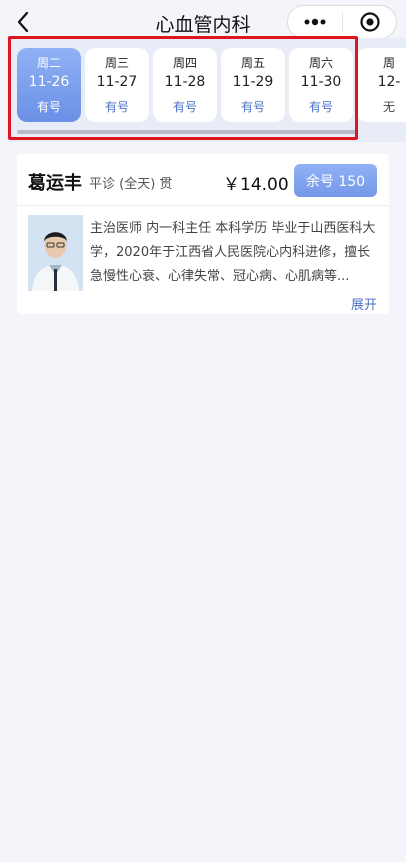 The width and height of the screenshot is (406, 862). Describe the element at coordinates (253, 82) in the screenshot. I see `date-day: 11-29` at that location.